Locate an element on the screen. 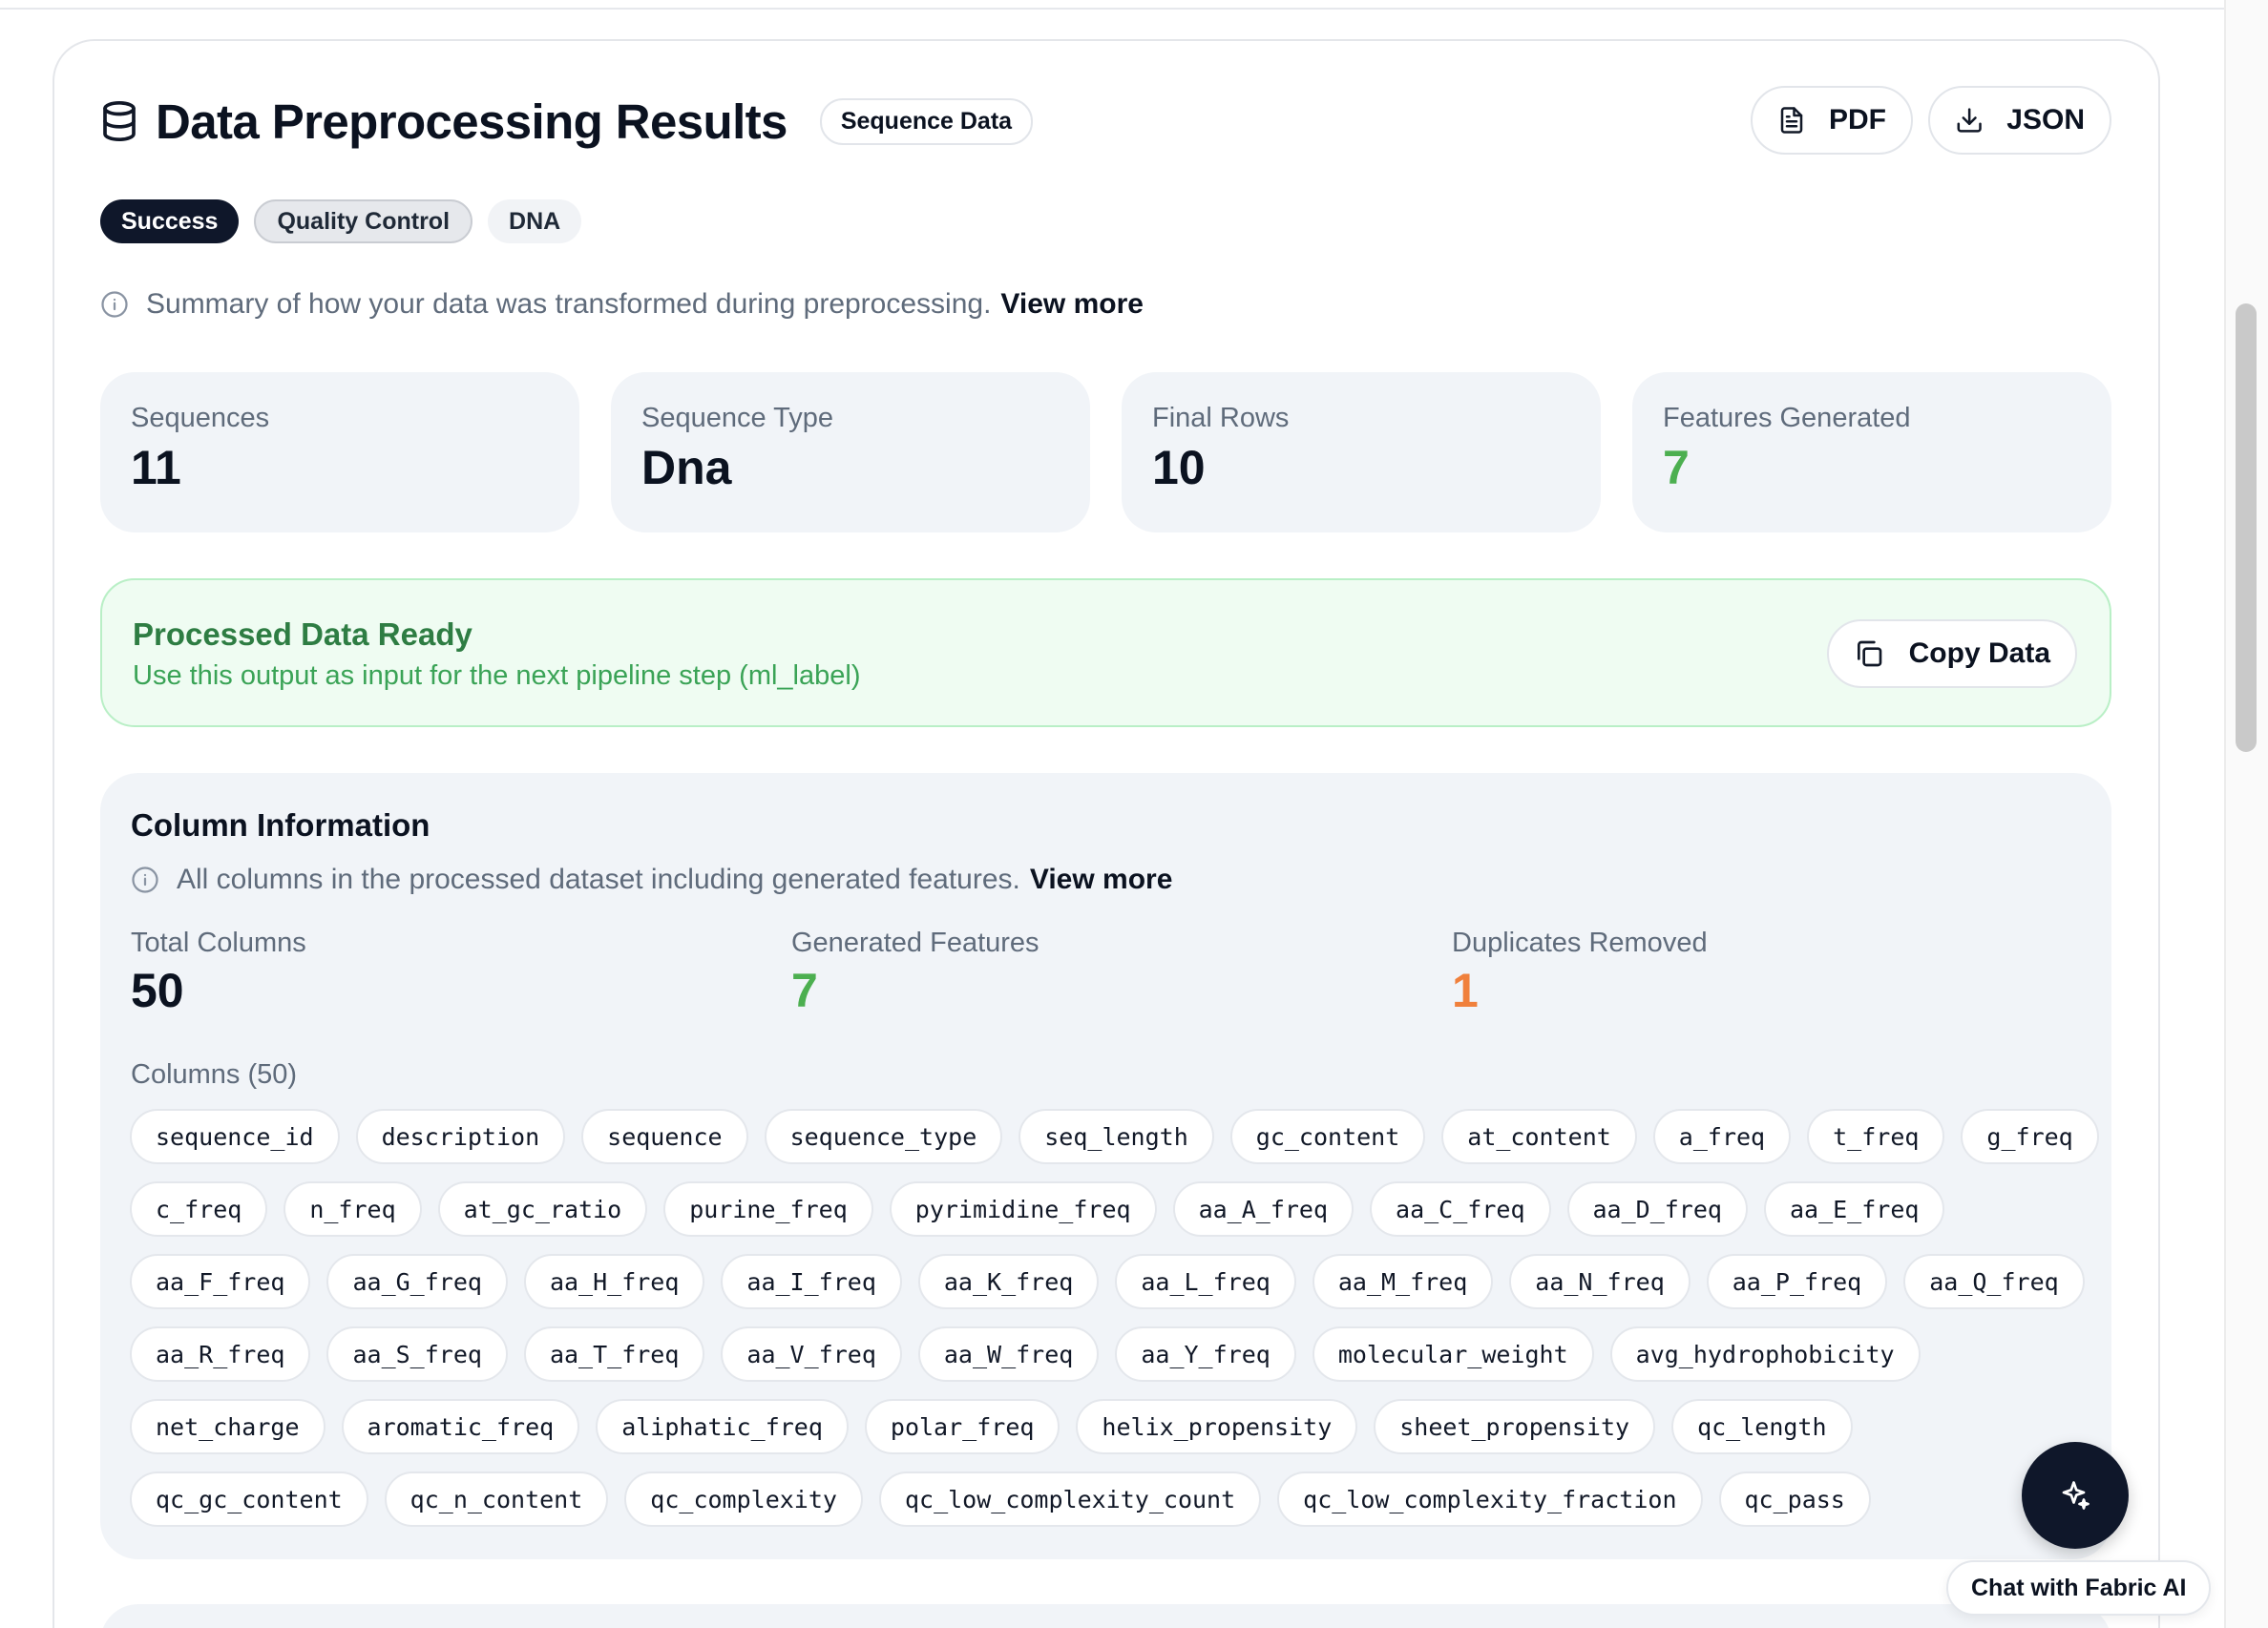 The height and width of the screenshot is (1628, 2268). column-chip: aa_Y_freq is located at coordinates (1205, 1354).